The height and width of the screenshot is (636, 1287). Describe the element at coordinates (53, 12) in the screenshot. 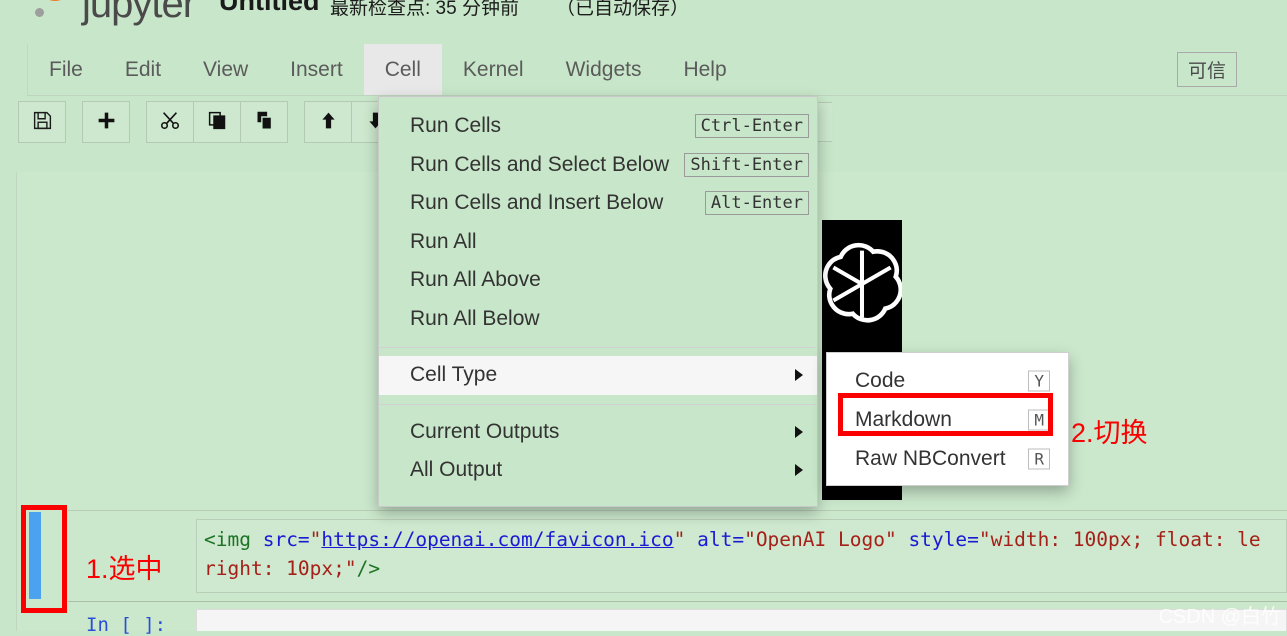

I see `jupyter-mark-icon` at that location.